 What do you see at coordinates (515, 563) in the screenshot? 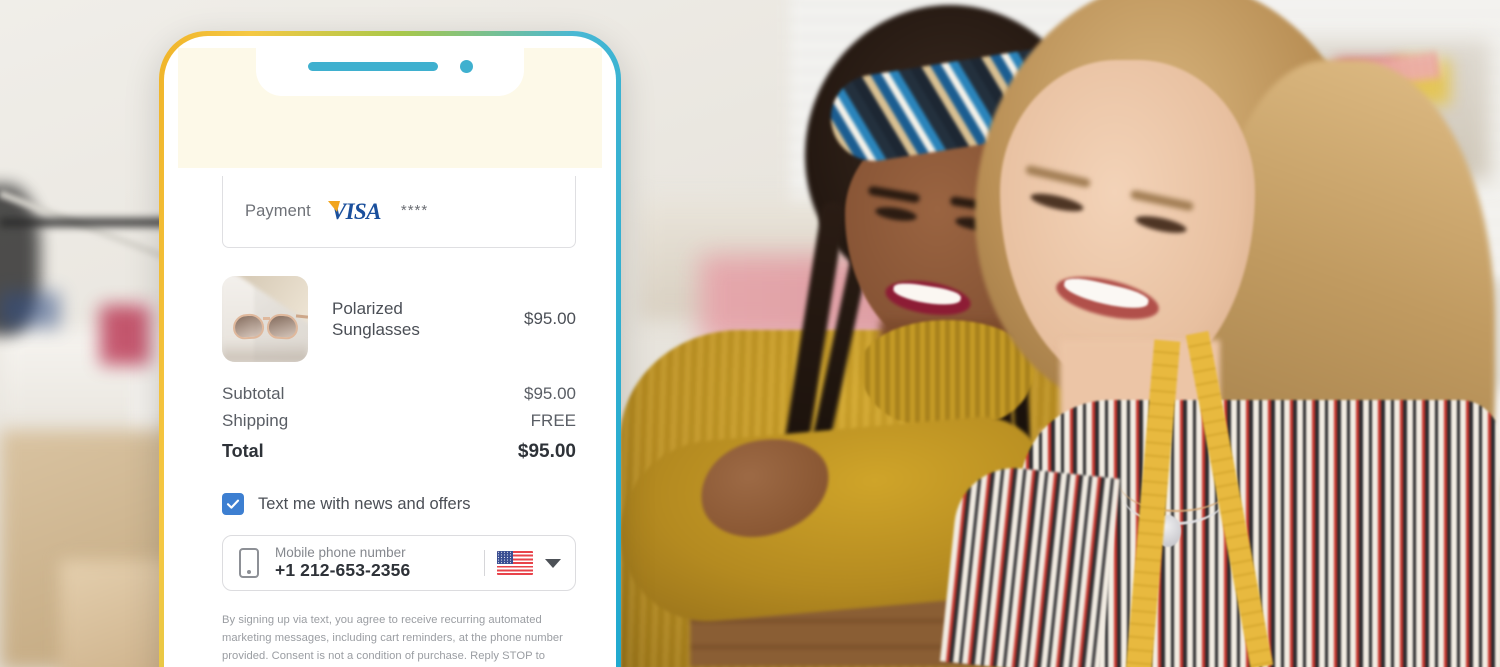
I see `us-flag-icon` at bounding box center [515, 563].